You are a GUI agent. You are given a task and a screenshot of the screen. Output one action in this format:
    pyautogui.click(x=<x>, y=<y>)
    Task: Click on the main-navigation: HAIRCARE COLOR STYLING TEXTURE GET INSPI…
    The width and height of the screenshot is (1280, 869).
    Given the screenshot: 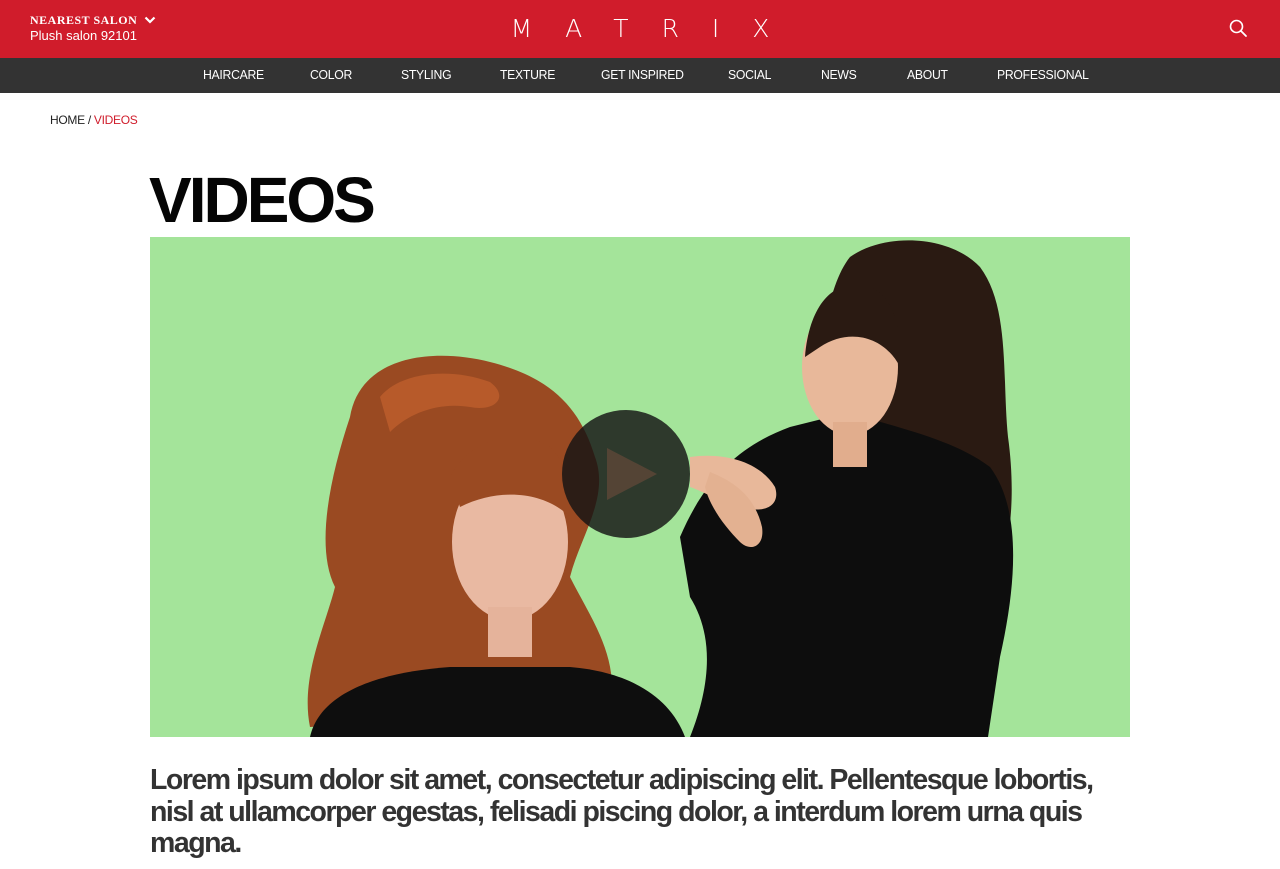 What is the action you would take?
    pyautogui.click(x=640, y=75)
    